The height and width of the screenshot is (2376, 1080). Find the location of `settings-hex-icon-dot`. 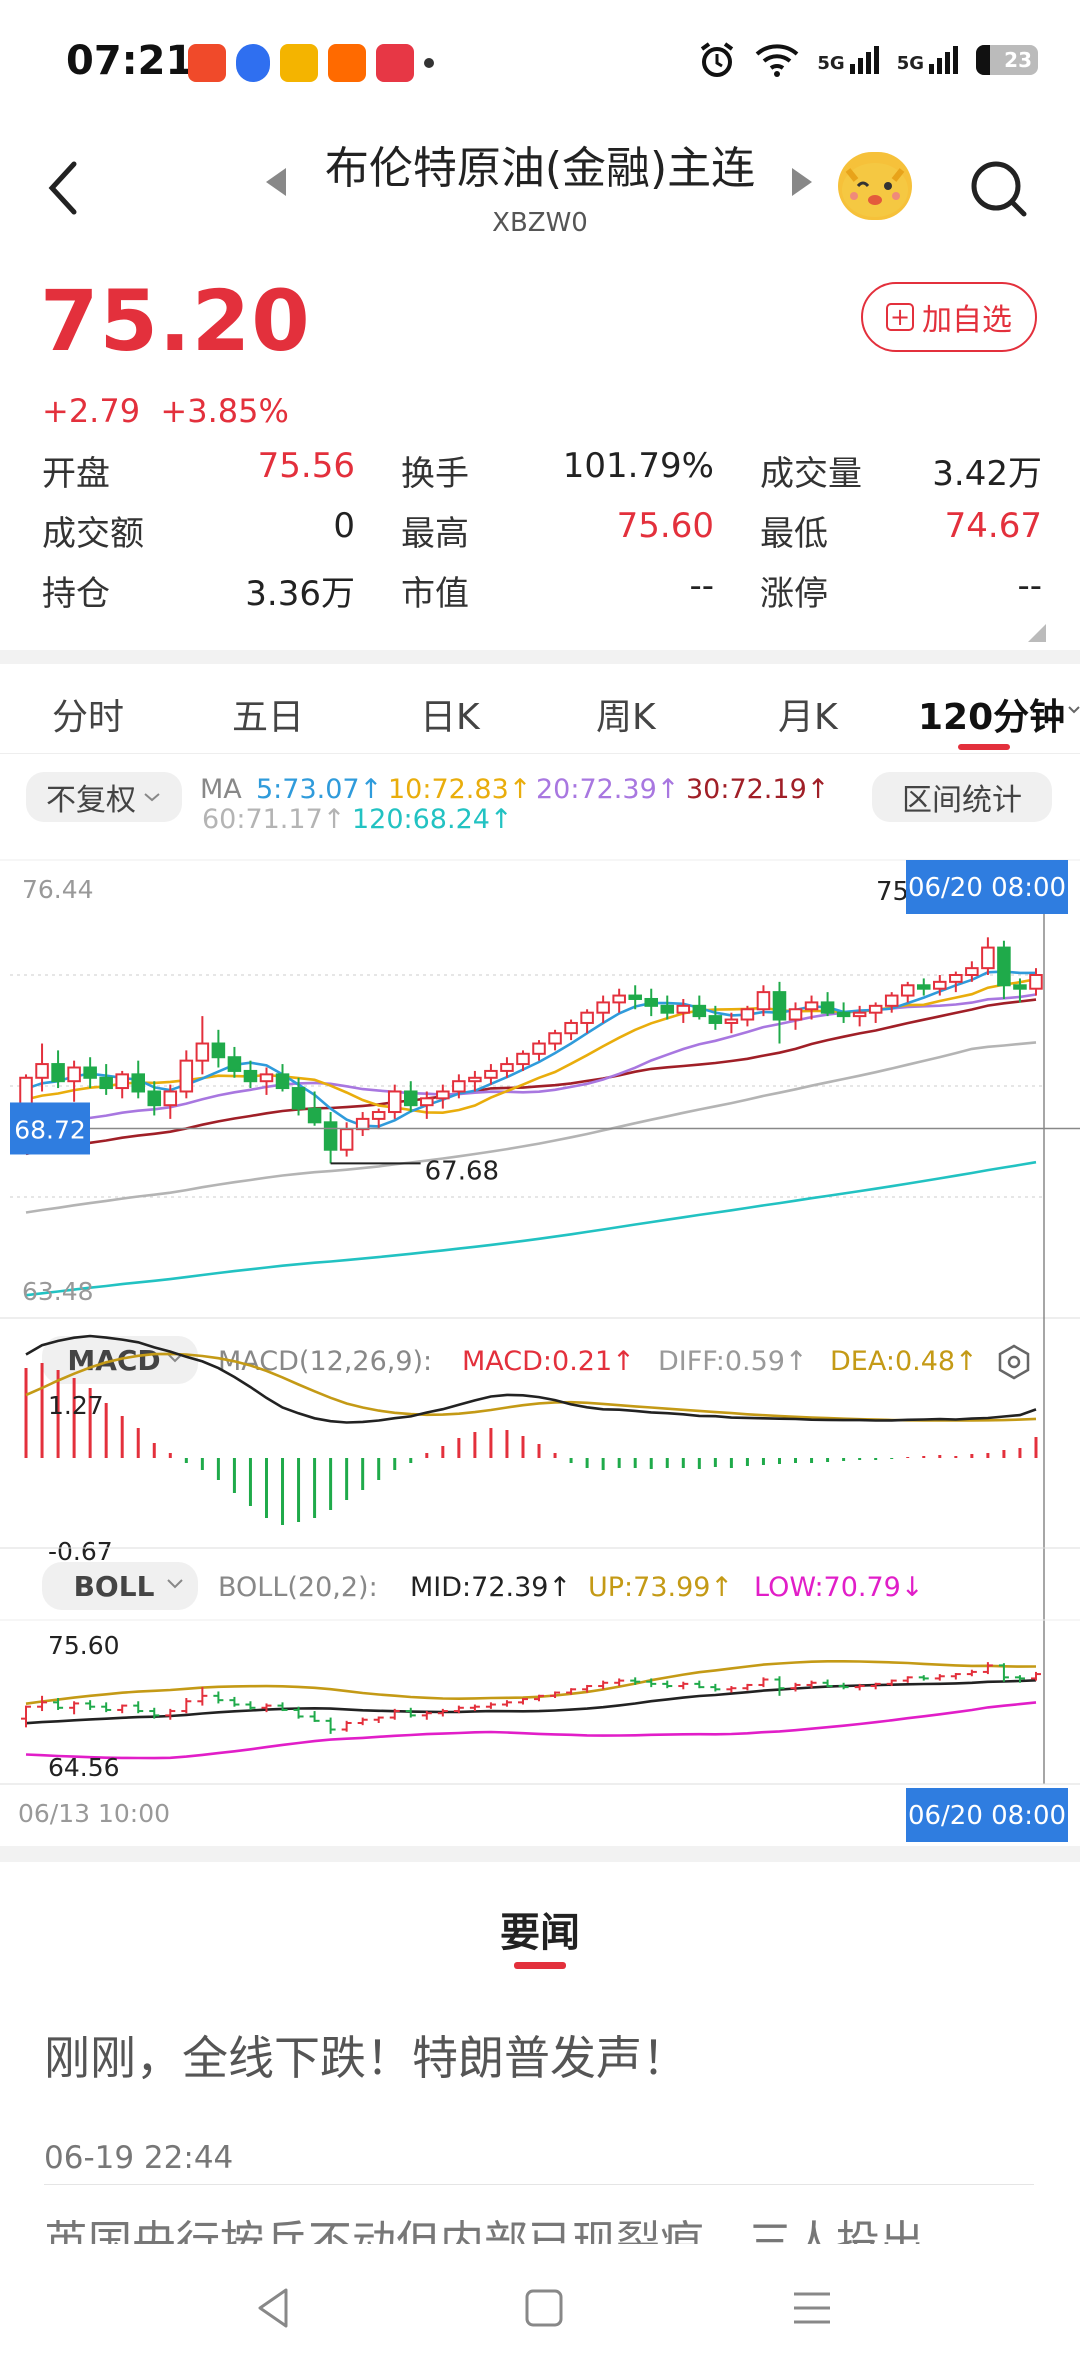

settings-hex-icon-dot is located at coordinates (1014, 1362).